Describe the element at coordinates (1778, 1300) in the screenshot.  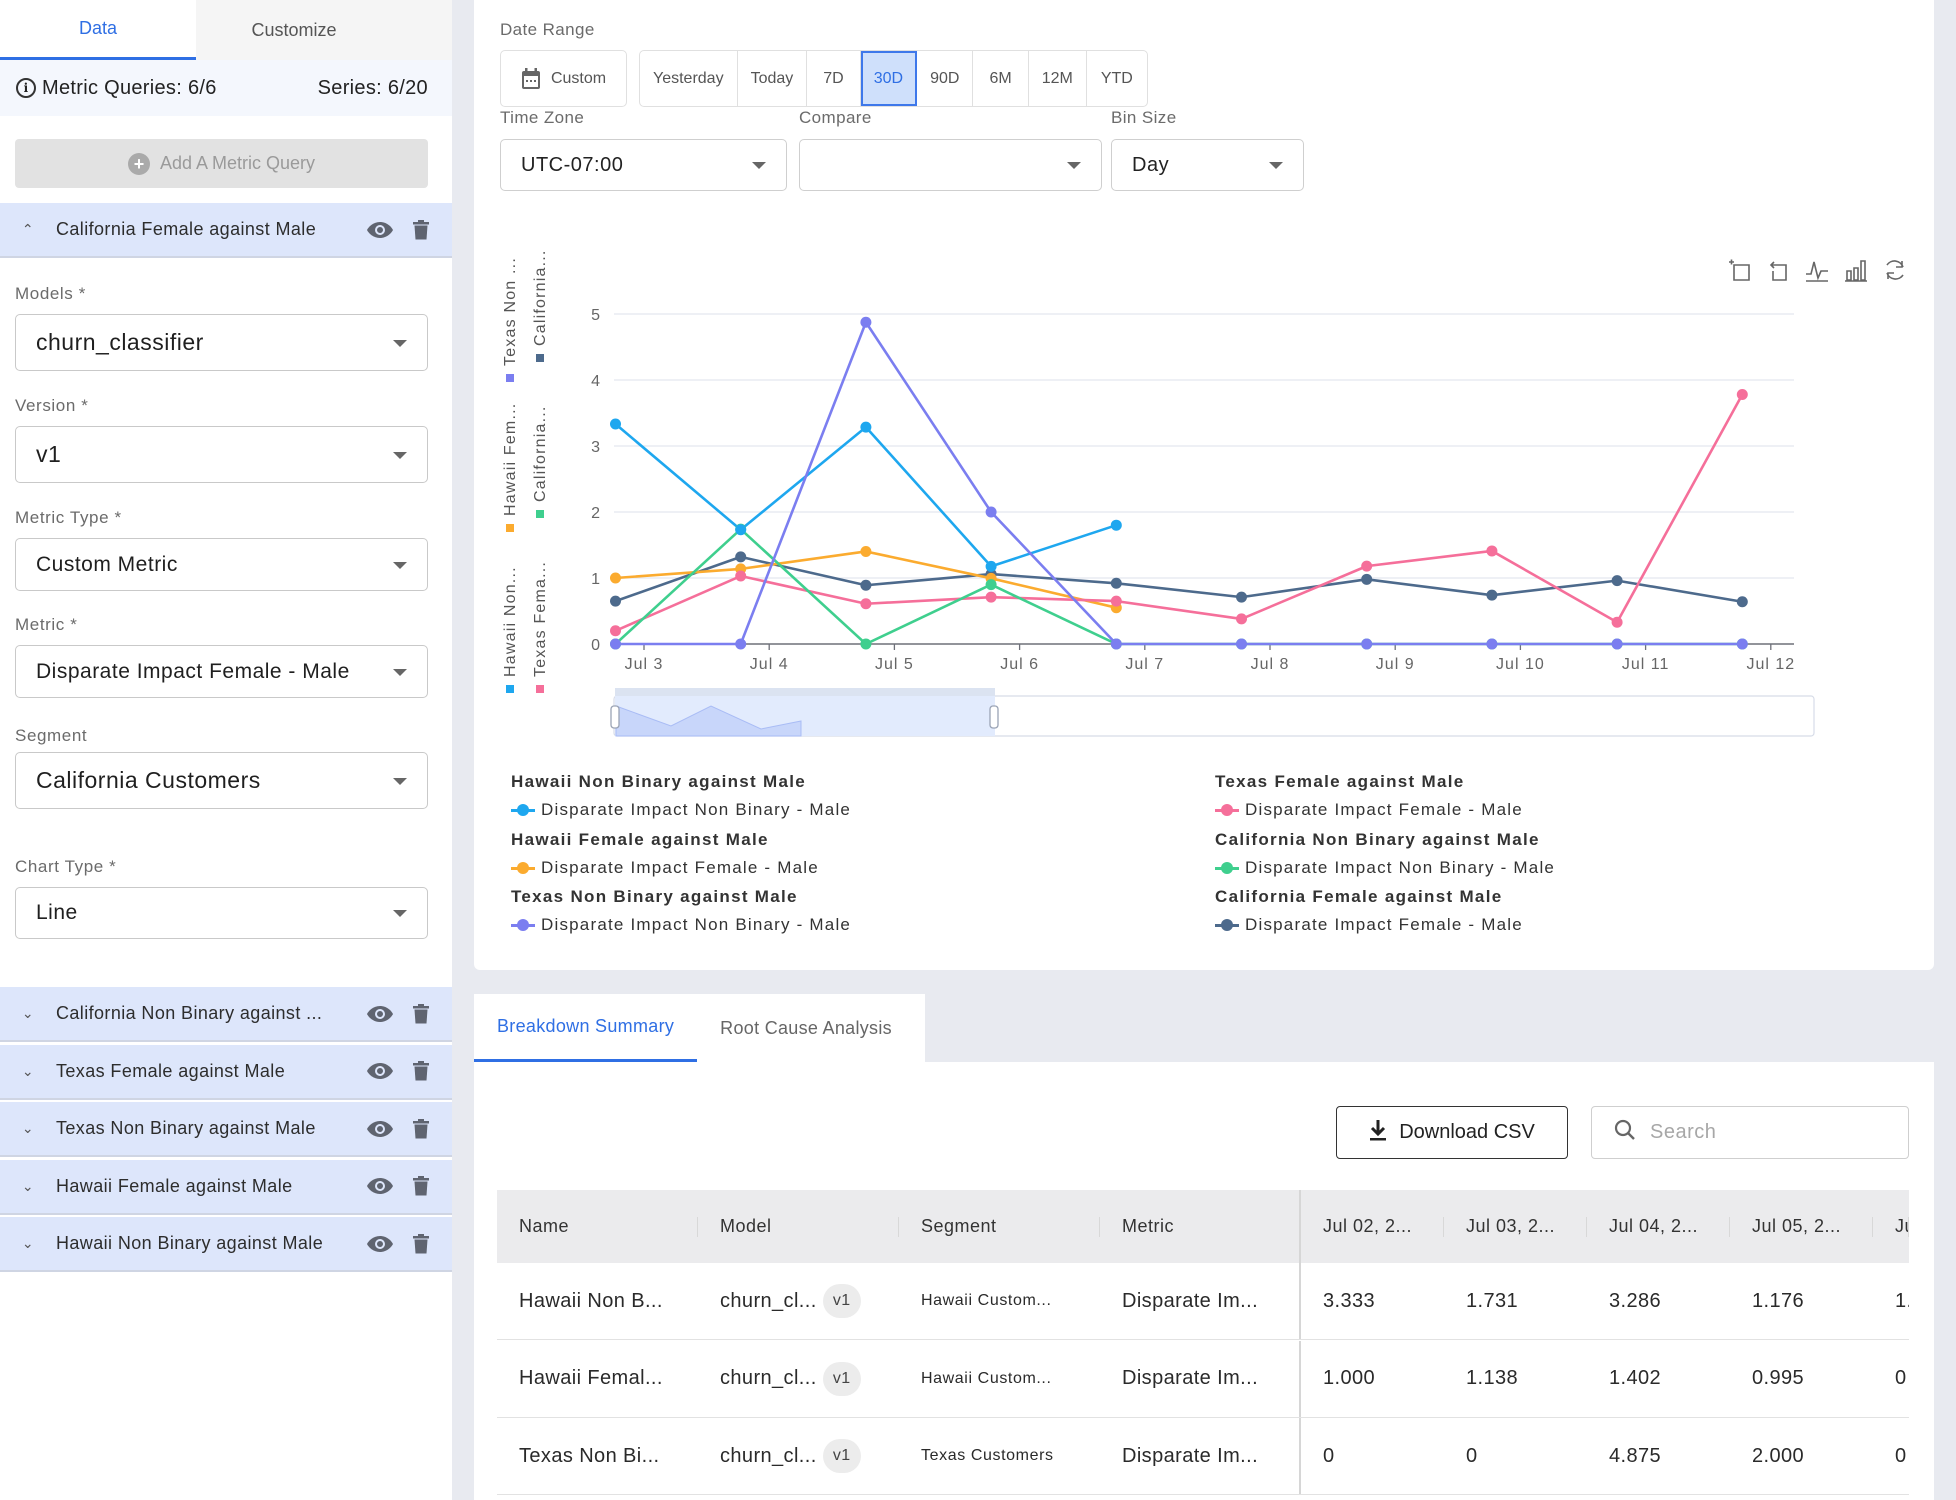
I see `cell-value: 1.176` at that location.